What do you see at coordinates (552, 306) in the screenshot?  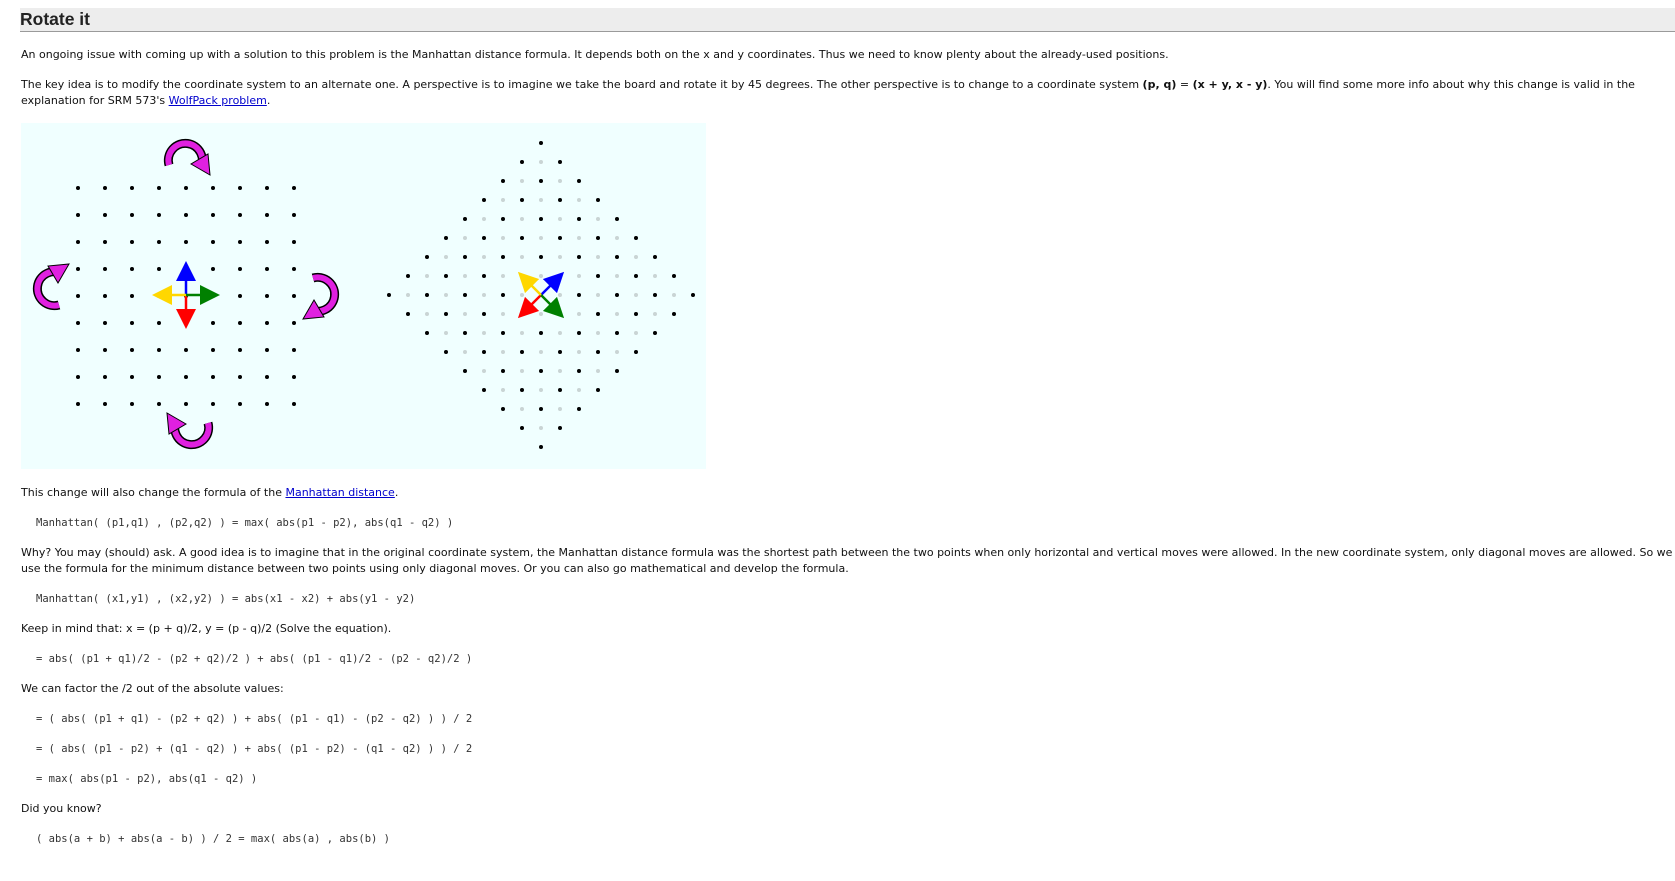 I see `diag-down-right-arrow` at bounding box center [552, 306].